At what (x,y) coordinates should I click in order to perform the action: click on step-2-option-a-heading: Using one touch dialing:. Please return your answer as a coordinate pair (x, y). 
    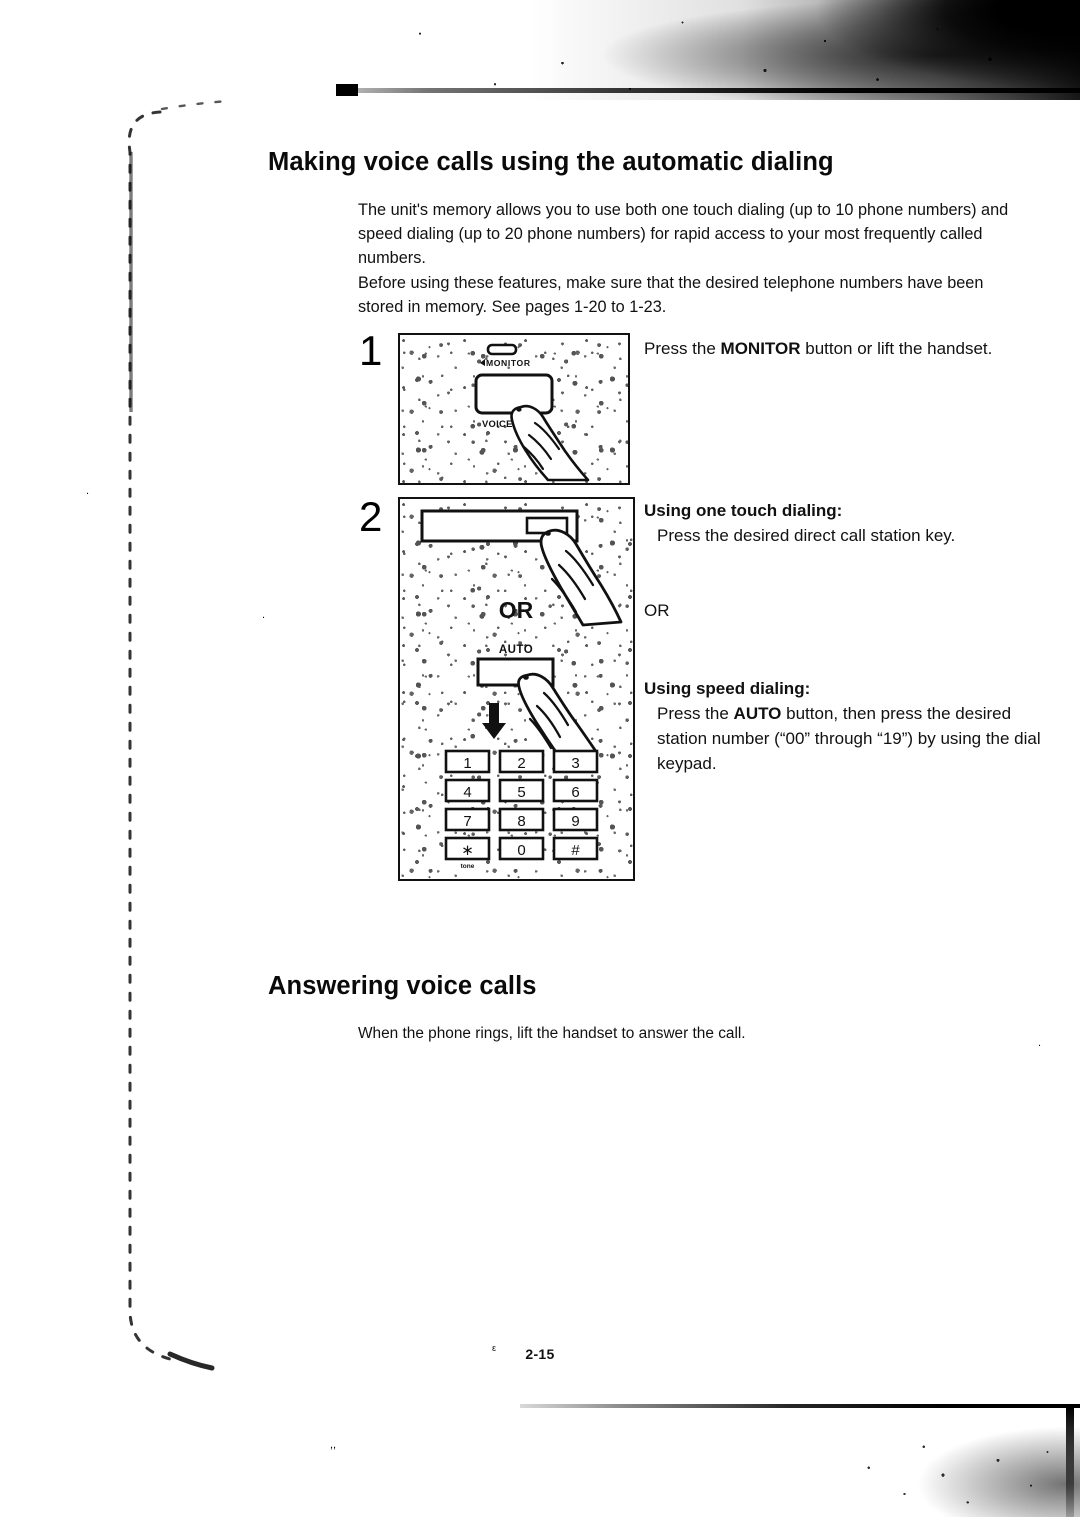
    Looking at the image, I should click on (743, 510).